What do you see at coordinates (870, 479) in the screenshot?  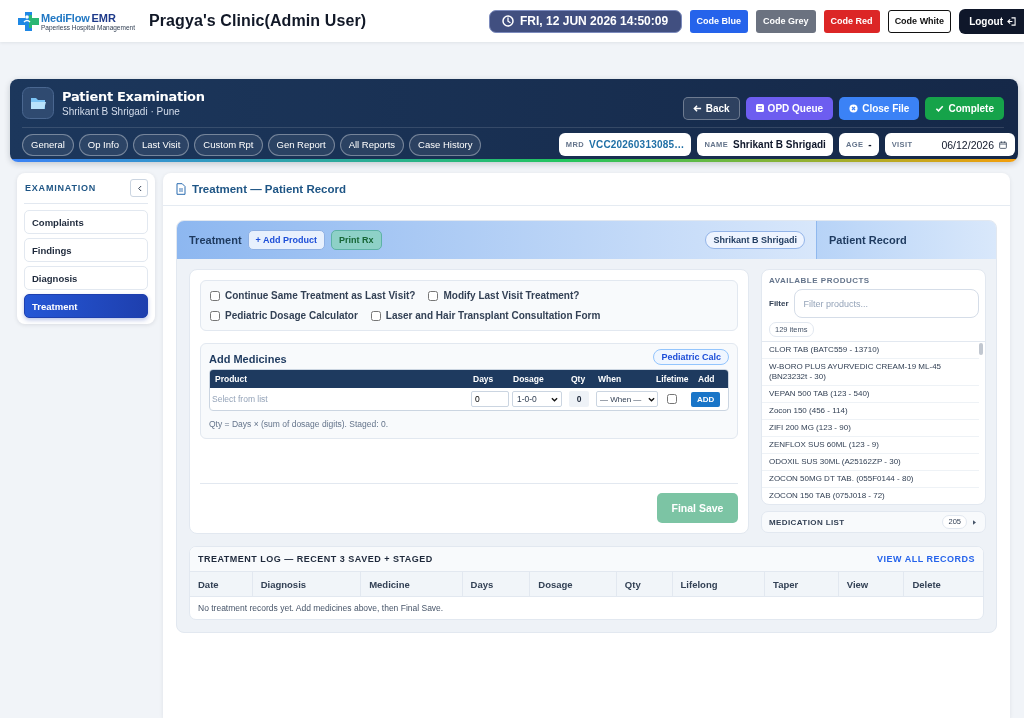 I see `product-item: ZOCON 50MG DT TAB. (055F0144 - 80)` at bounding box center [870, 479].